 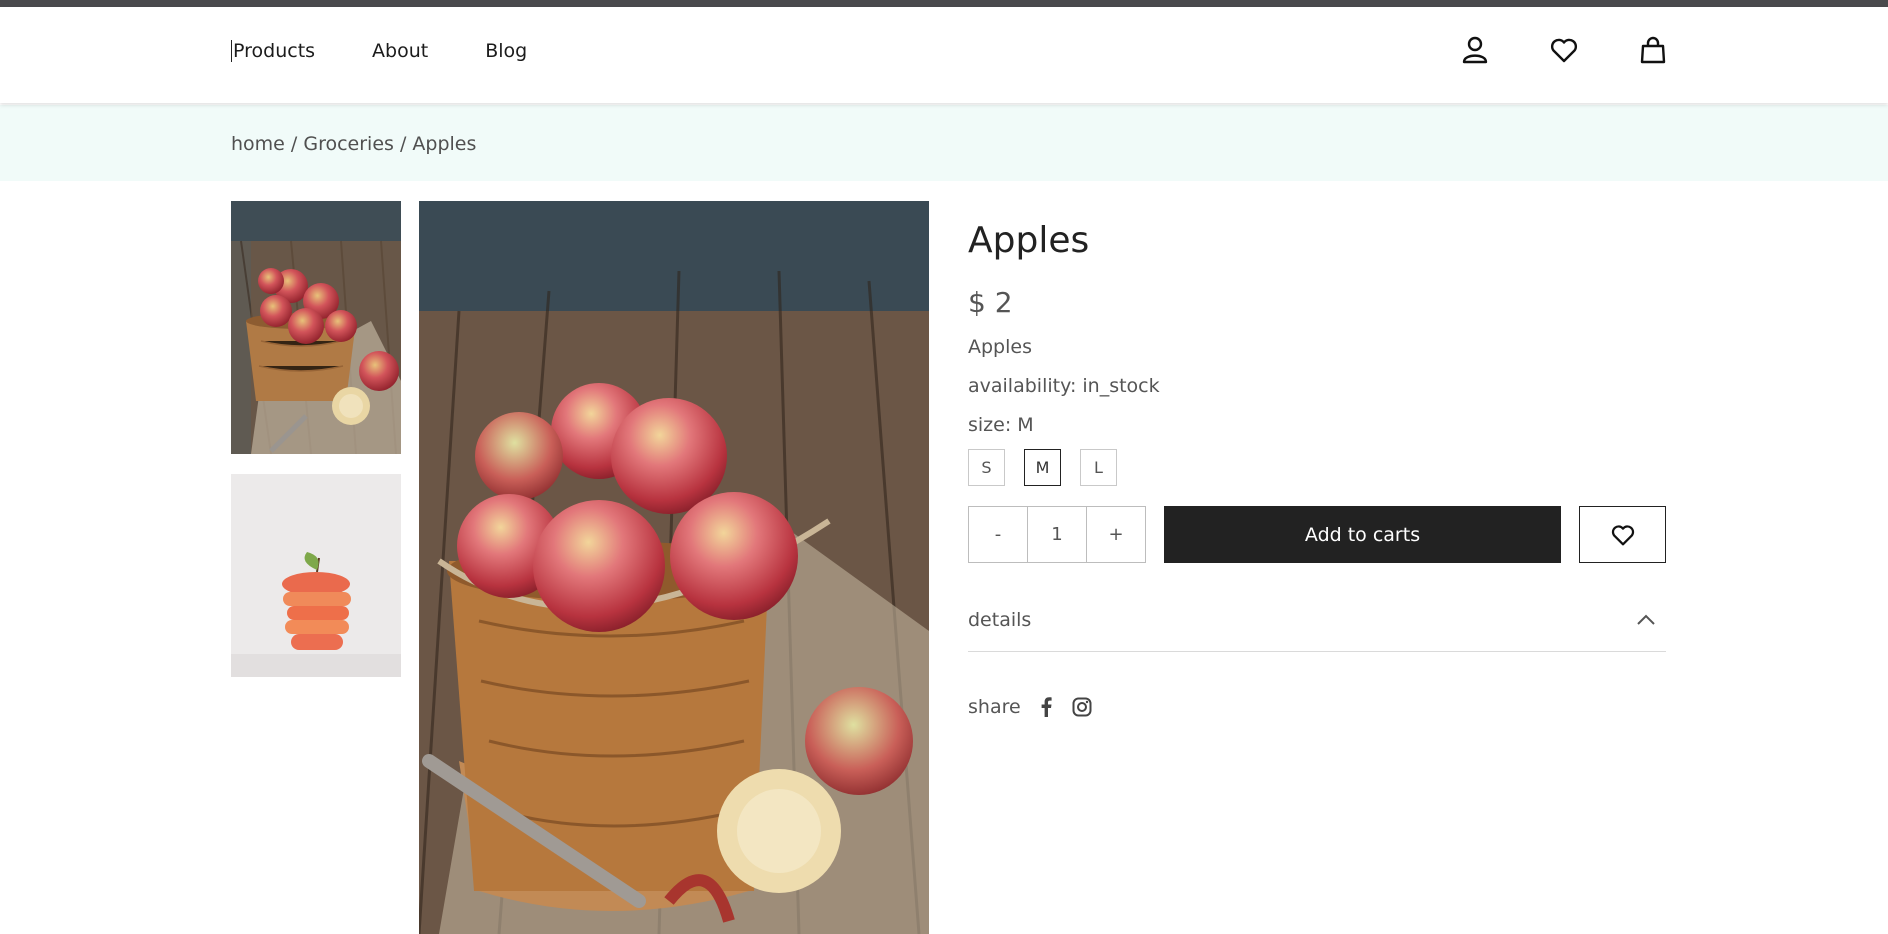 I want to click on breadcrumb-home: home, so click(x=258, y=144).